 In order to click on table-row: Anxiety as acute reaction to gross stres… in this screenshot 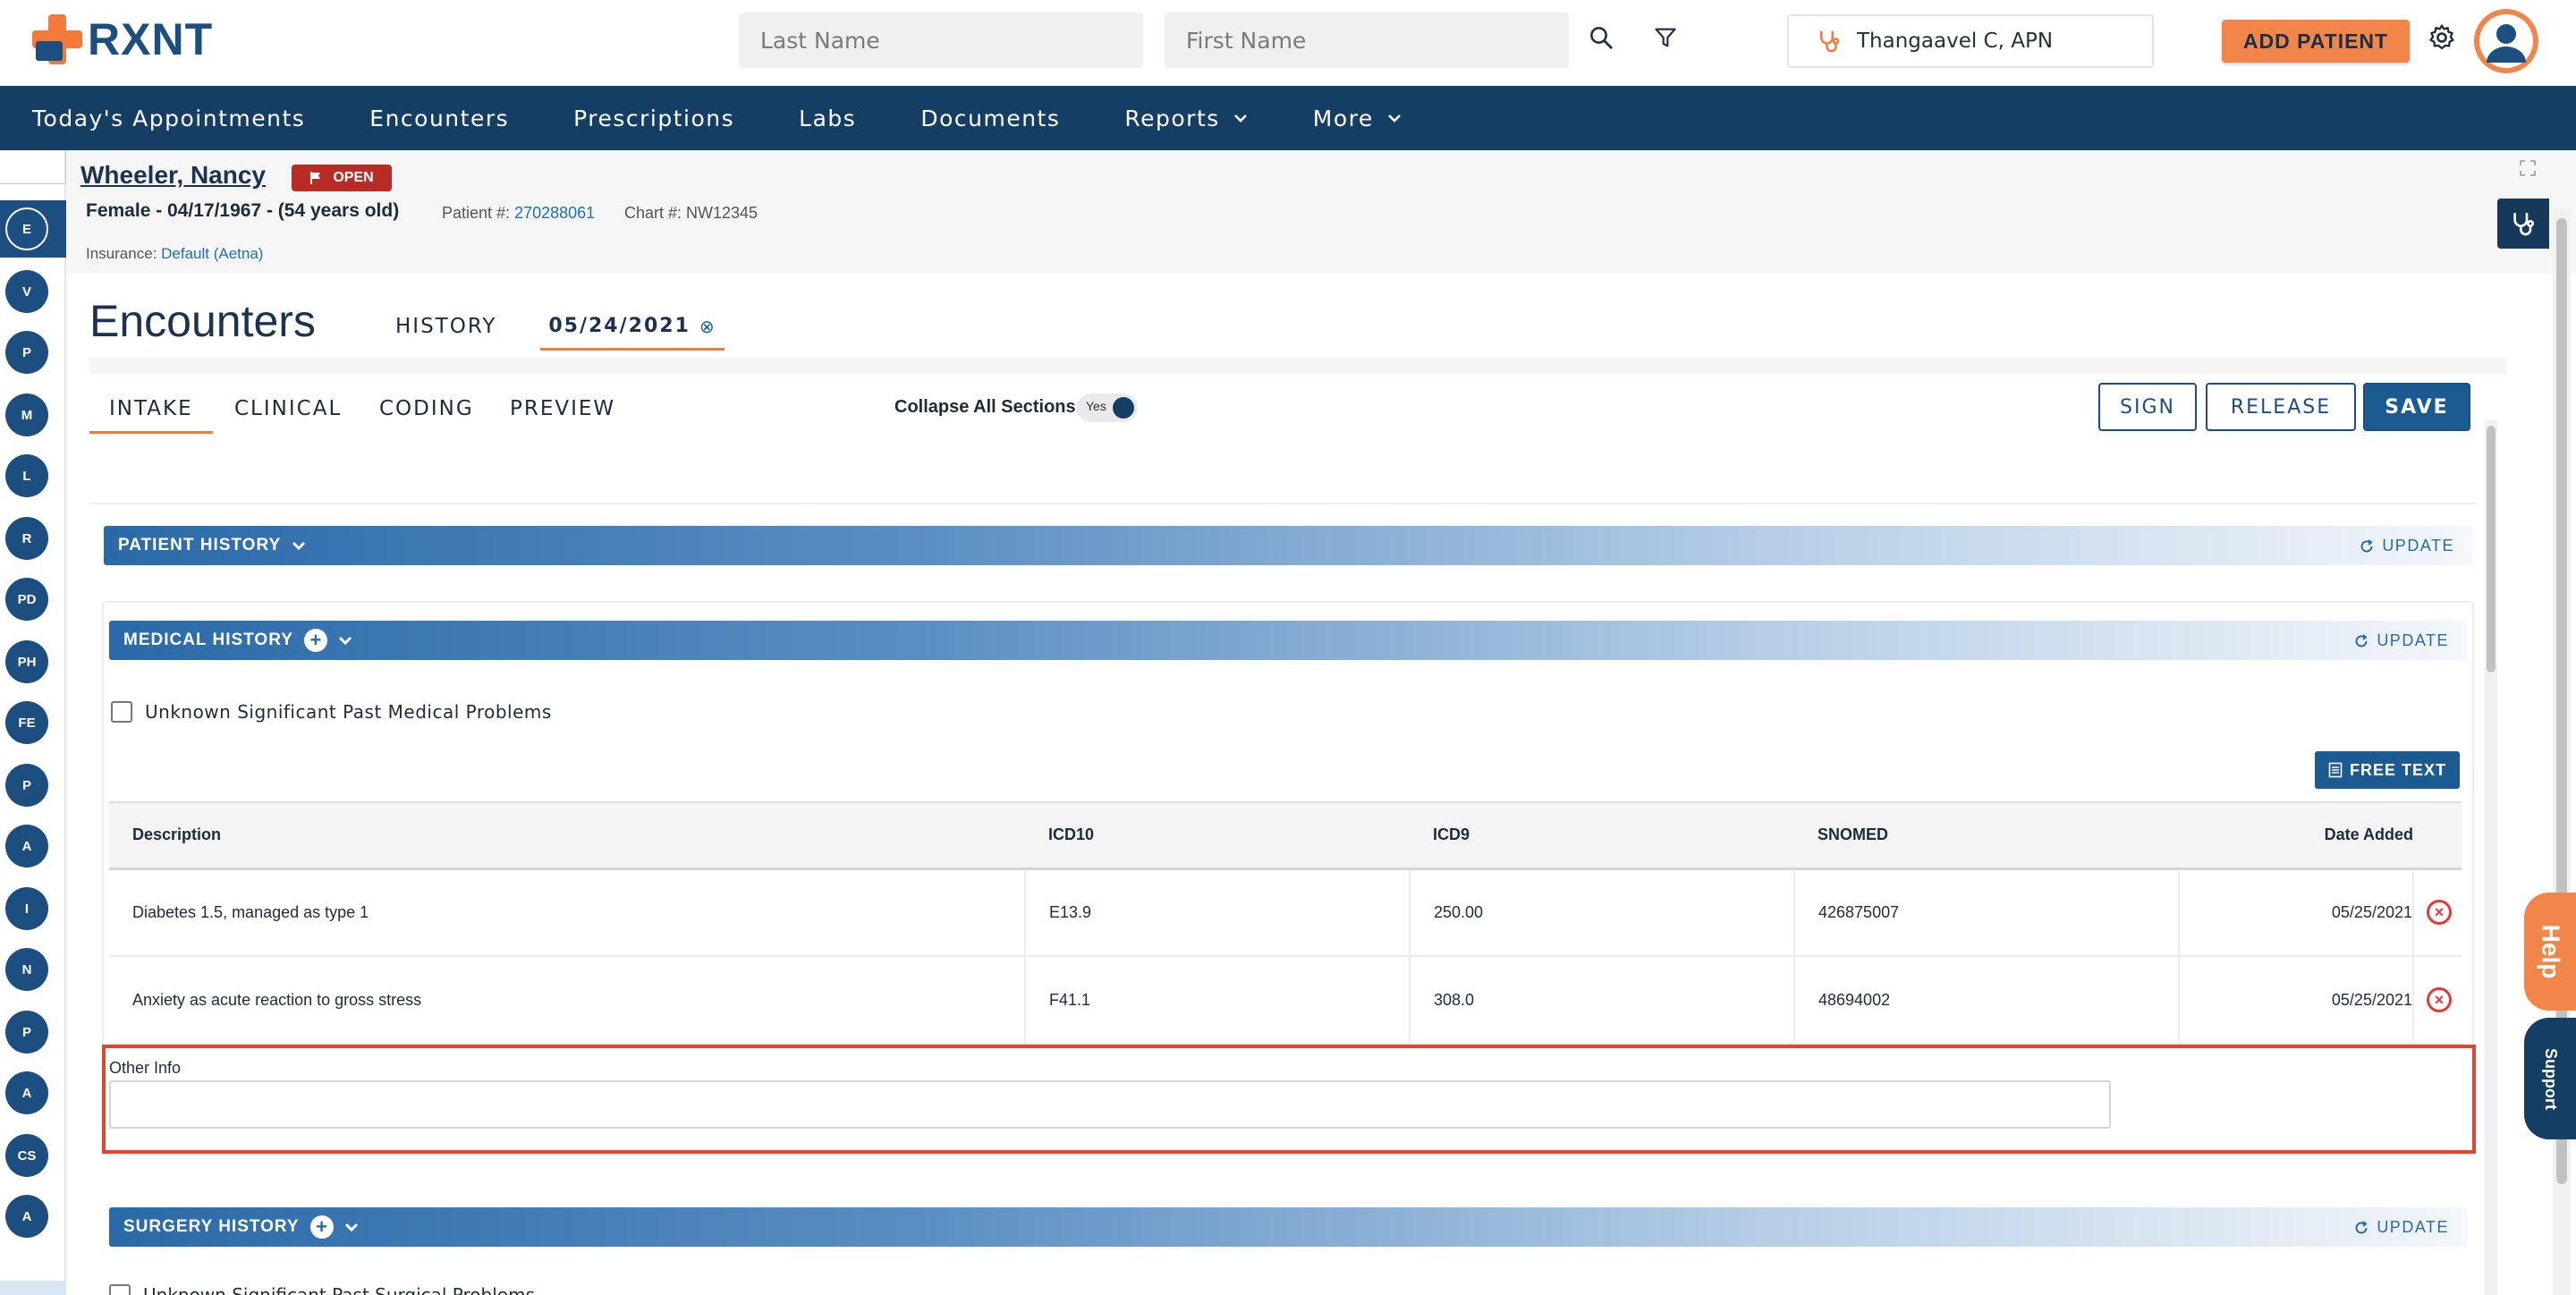, I will do `click(1285, 1000)`.